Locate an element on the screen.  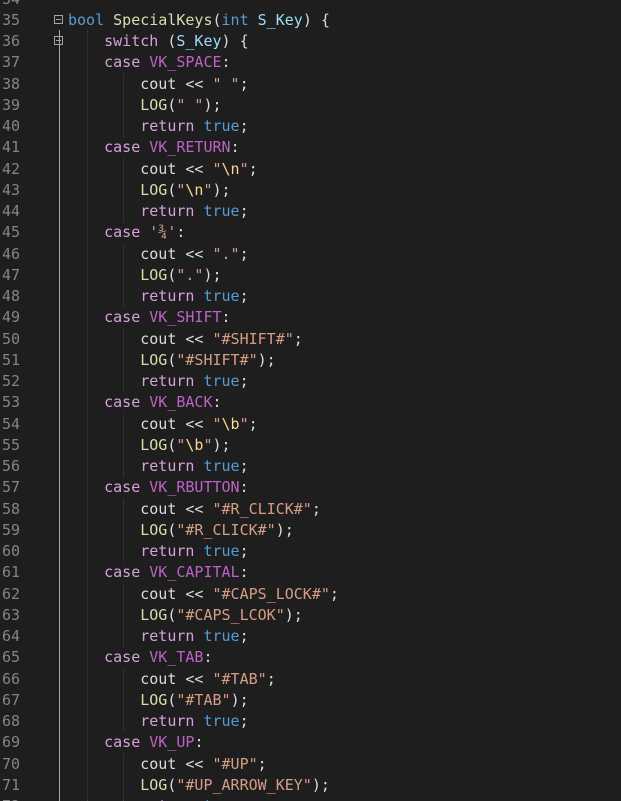
code-token: SpecialKeys is located at coordinates (163, 19).